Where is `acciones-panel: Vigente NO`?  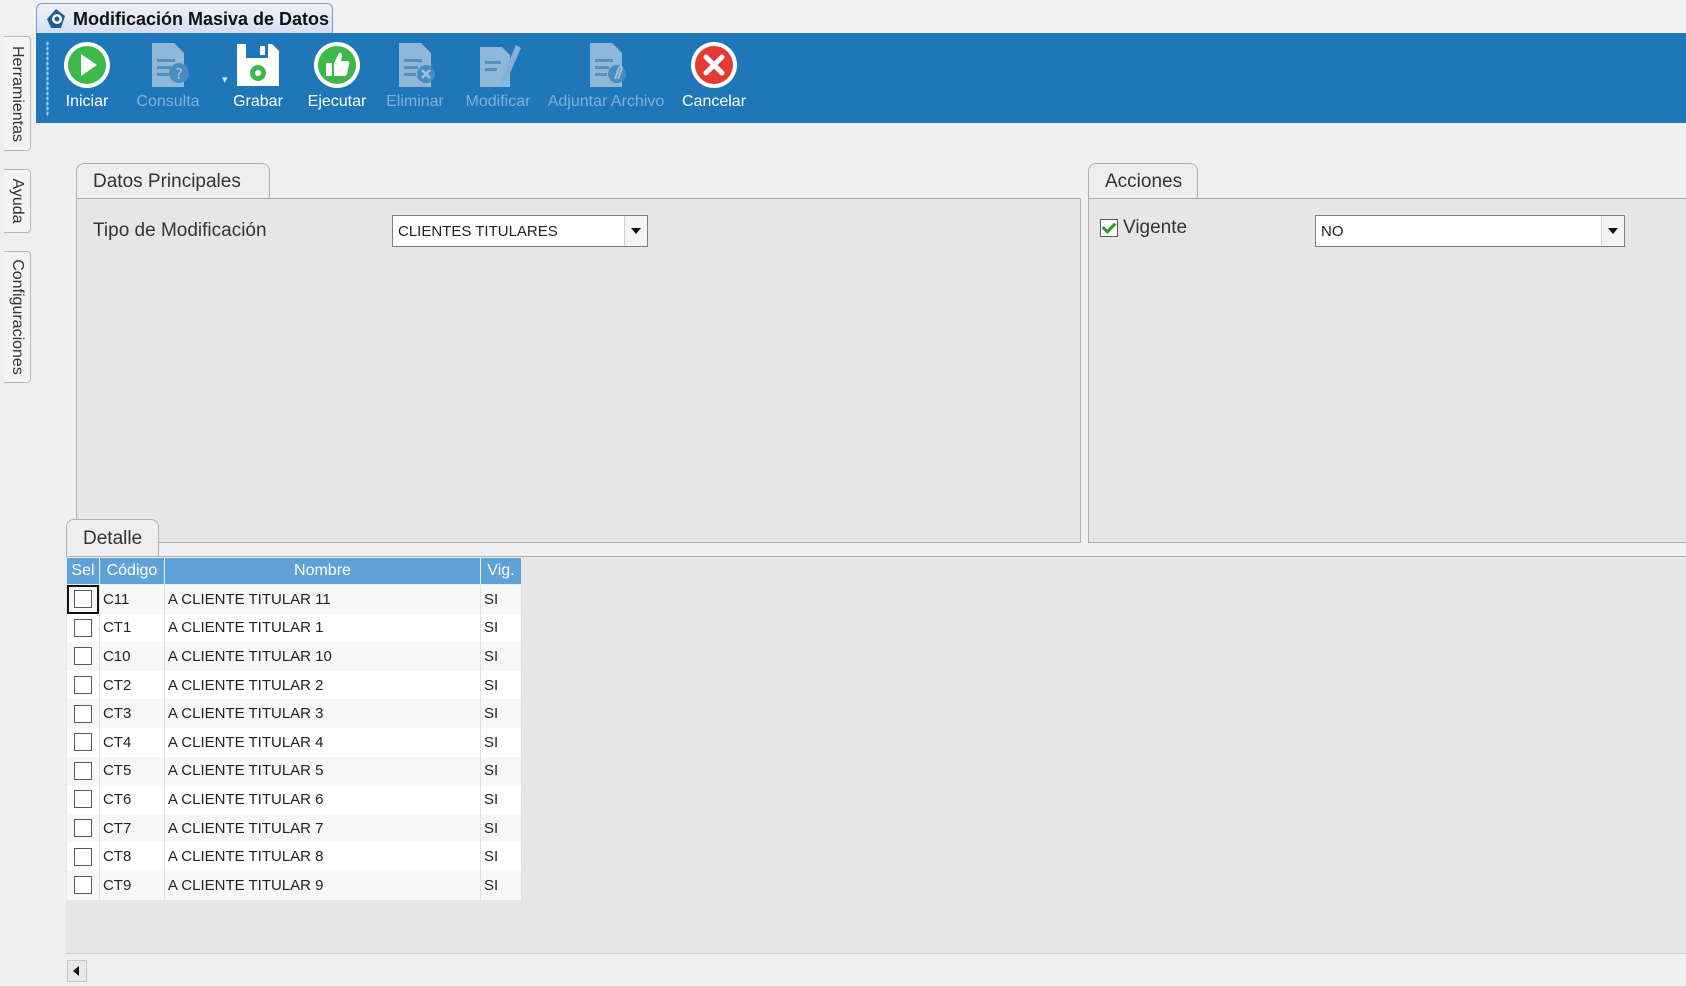 acciones-panel: Vigente NO is located at coordinates (1387, 370).